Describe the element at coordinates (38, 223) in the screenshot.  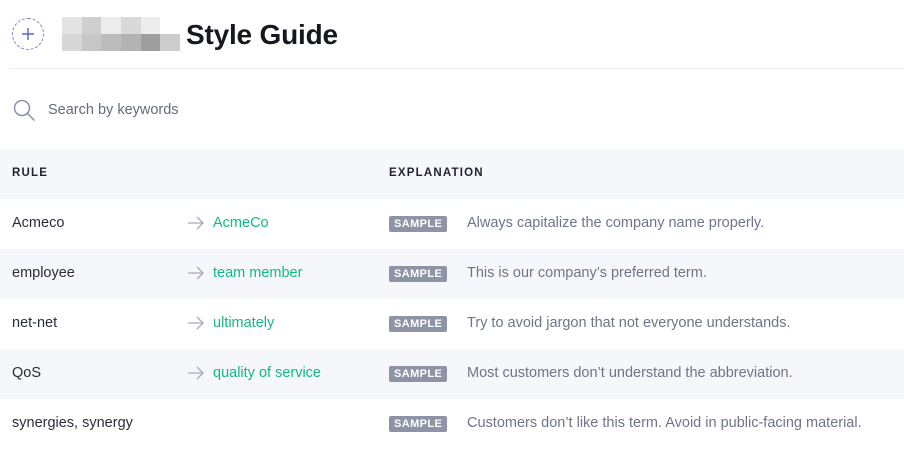
I see `rule-term: Acmeco` at that location.